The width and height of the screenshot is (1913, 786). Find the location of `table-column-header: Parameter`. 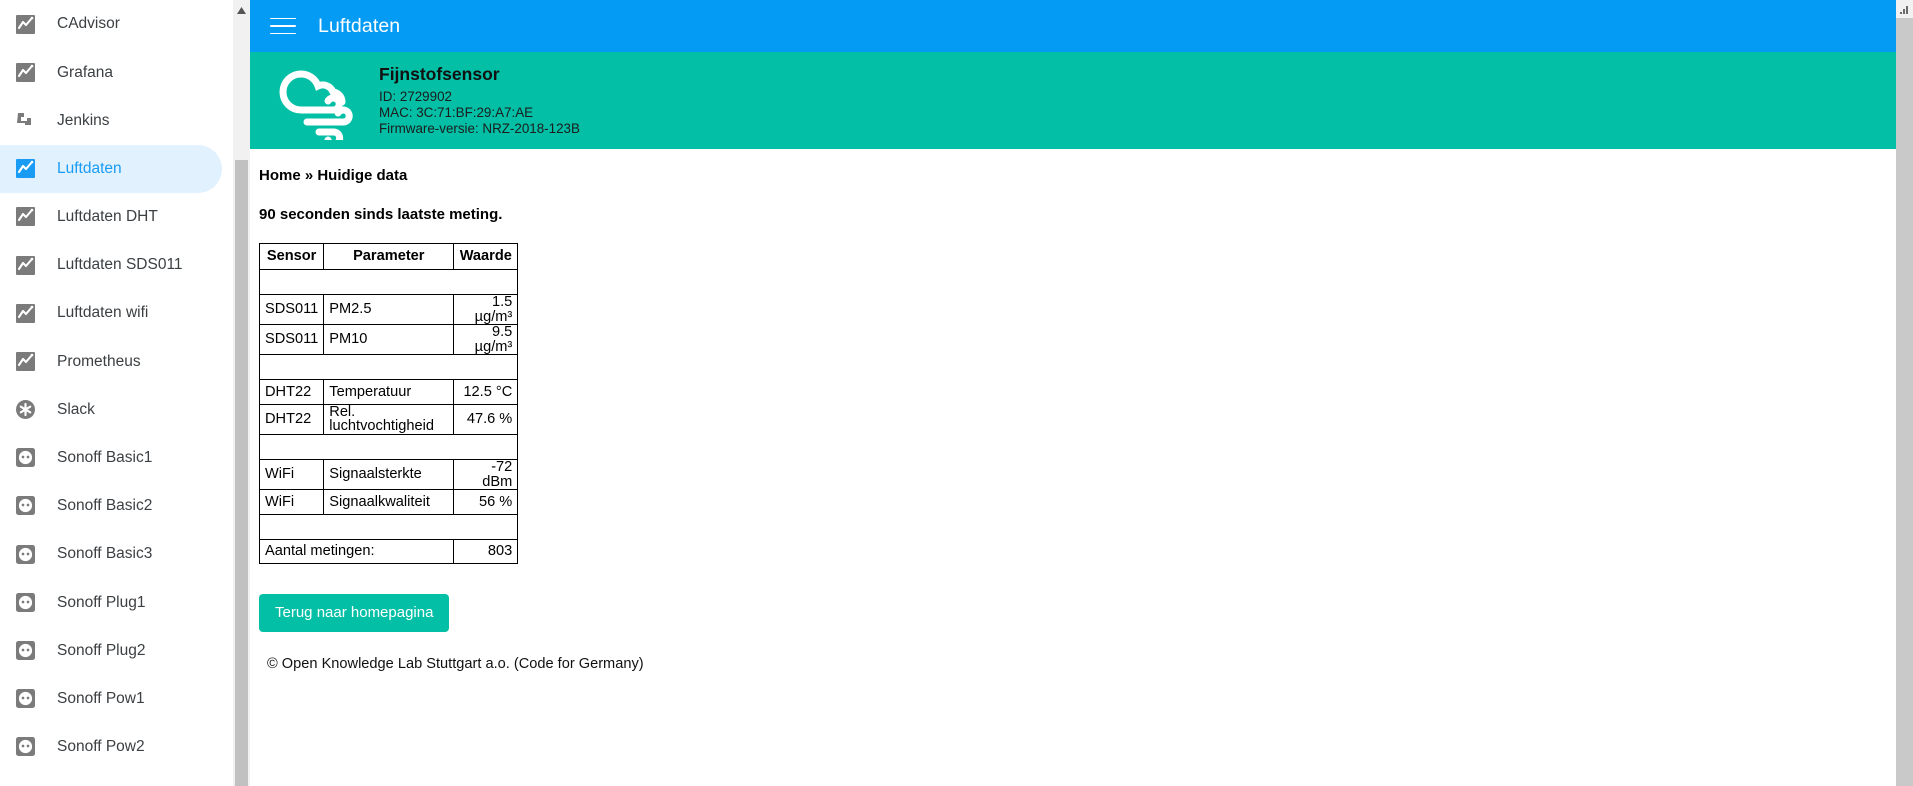

table-column-header: Parameter is located at coordinates (389, 256).